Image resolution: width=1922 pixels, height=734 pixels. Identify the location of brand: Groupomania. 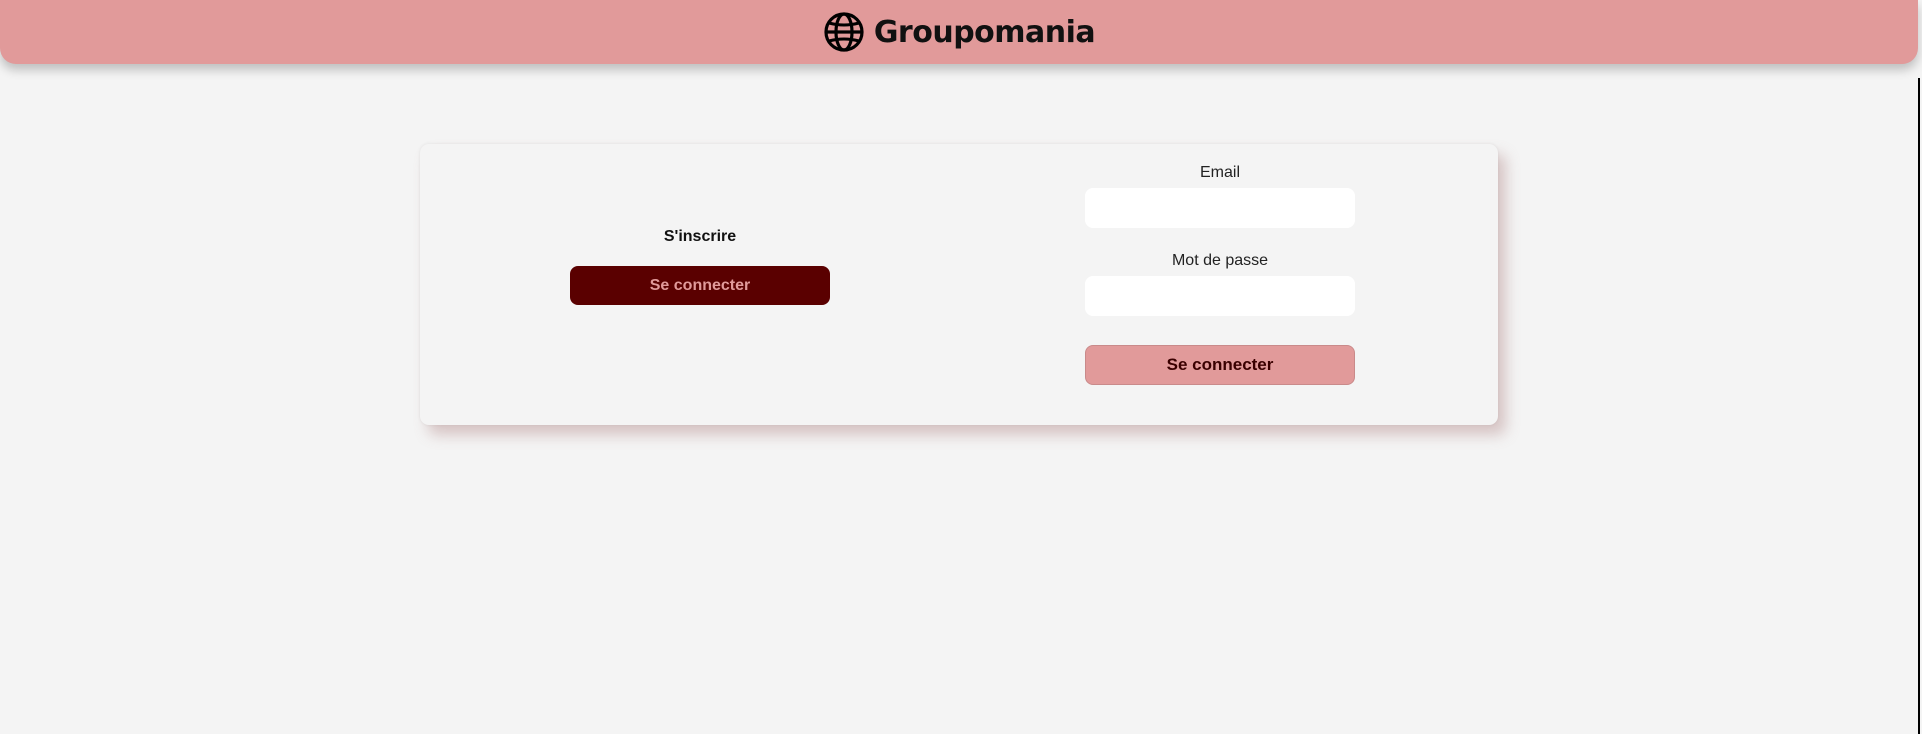
(959, 32).